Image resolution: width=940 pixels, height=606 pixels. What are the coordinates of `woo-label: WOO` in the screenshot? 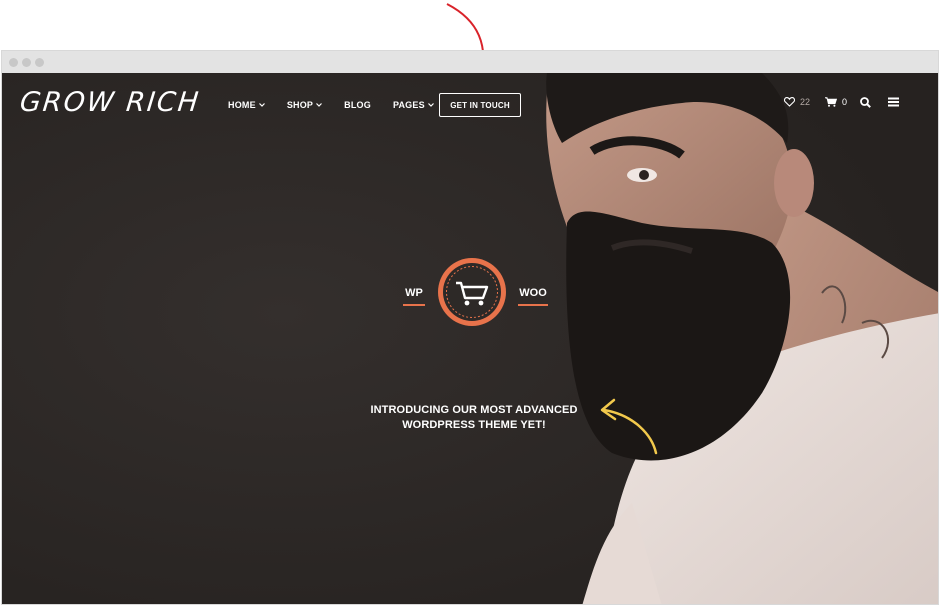 It's located at (533, 296).